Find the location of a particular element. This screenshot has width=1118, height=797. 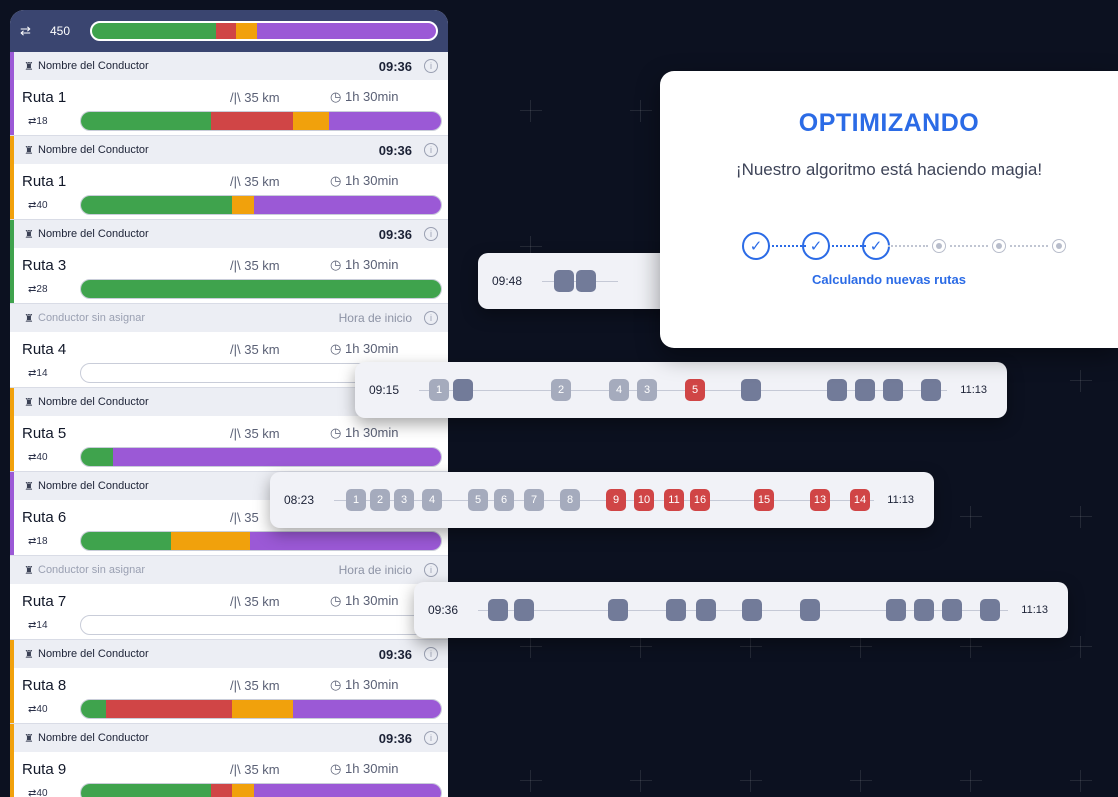

step-connector is located at coordinates (787, 246).